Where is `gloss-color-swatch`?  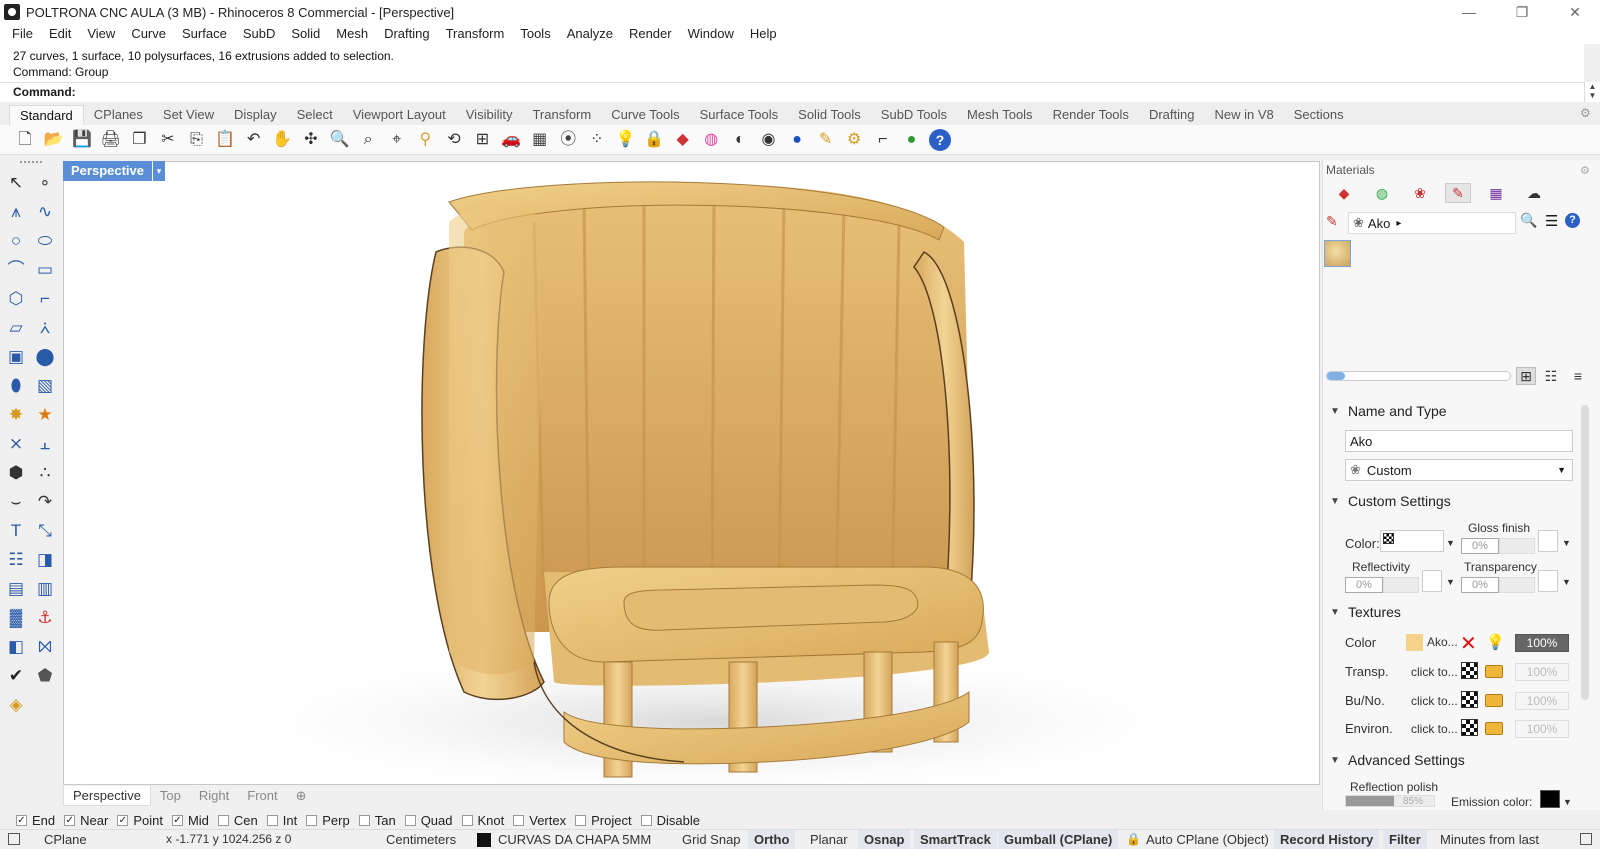
gloss-color-swatch is located at coordinates (1548, 541).